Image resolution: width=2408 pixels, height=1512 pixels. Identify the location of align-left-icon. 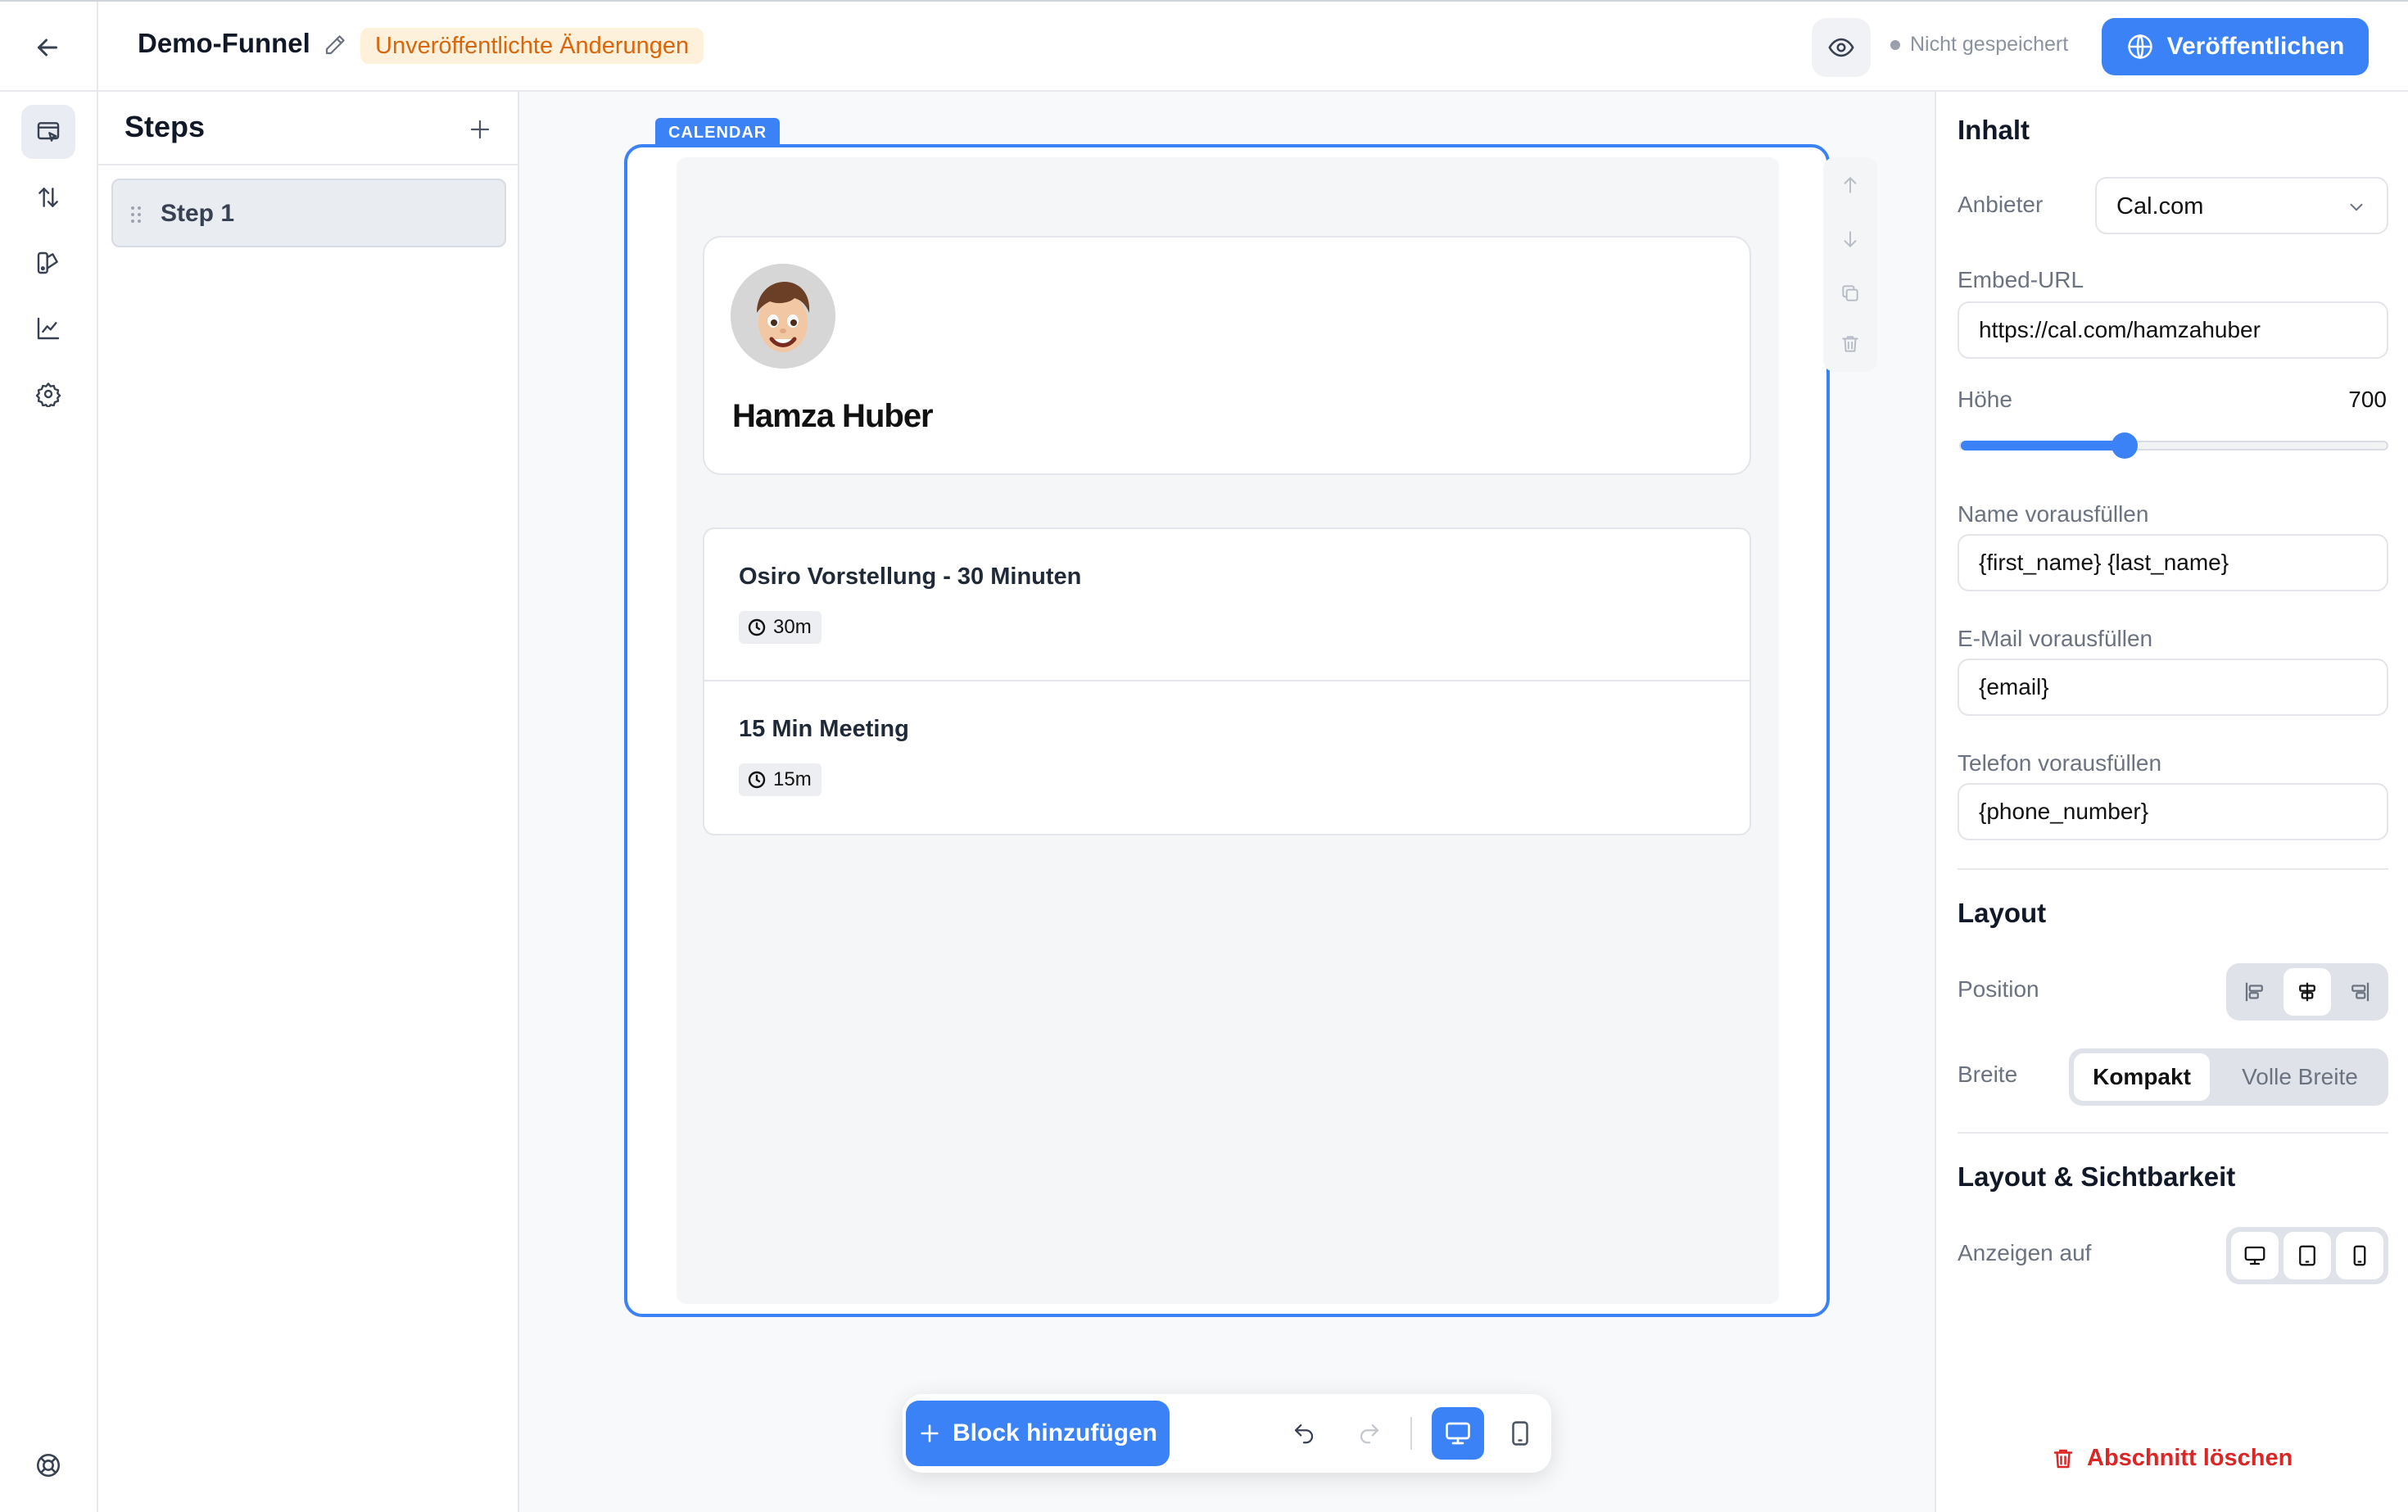
(2254, 992).